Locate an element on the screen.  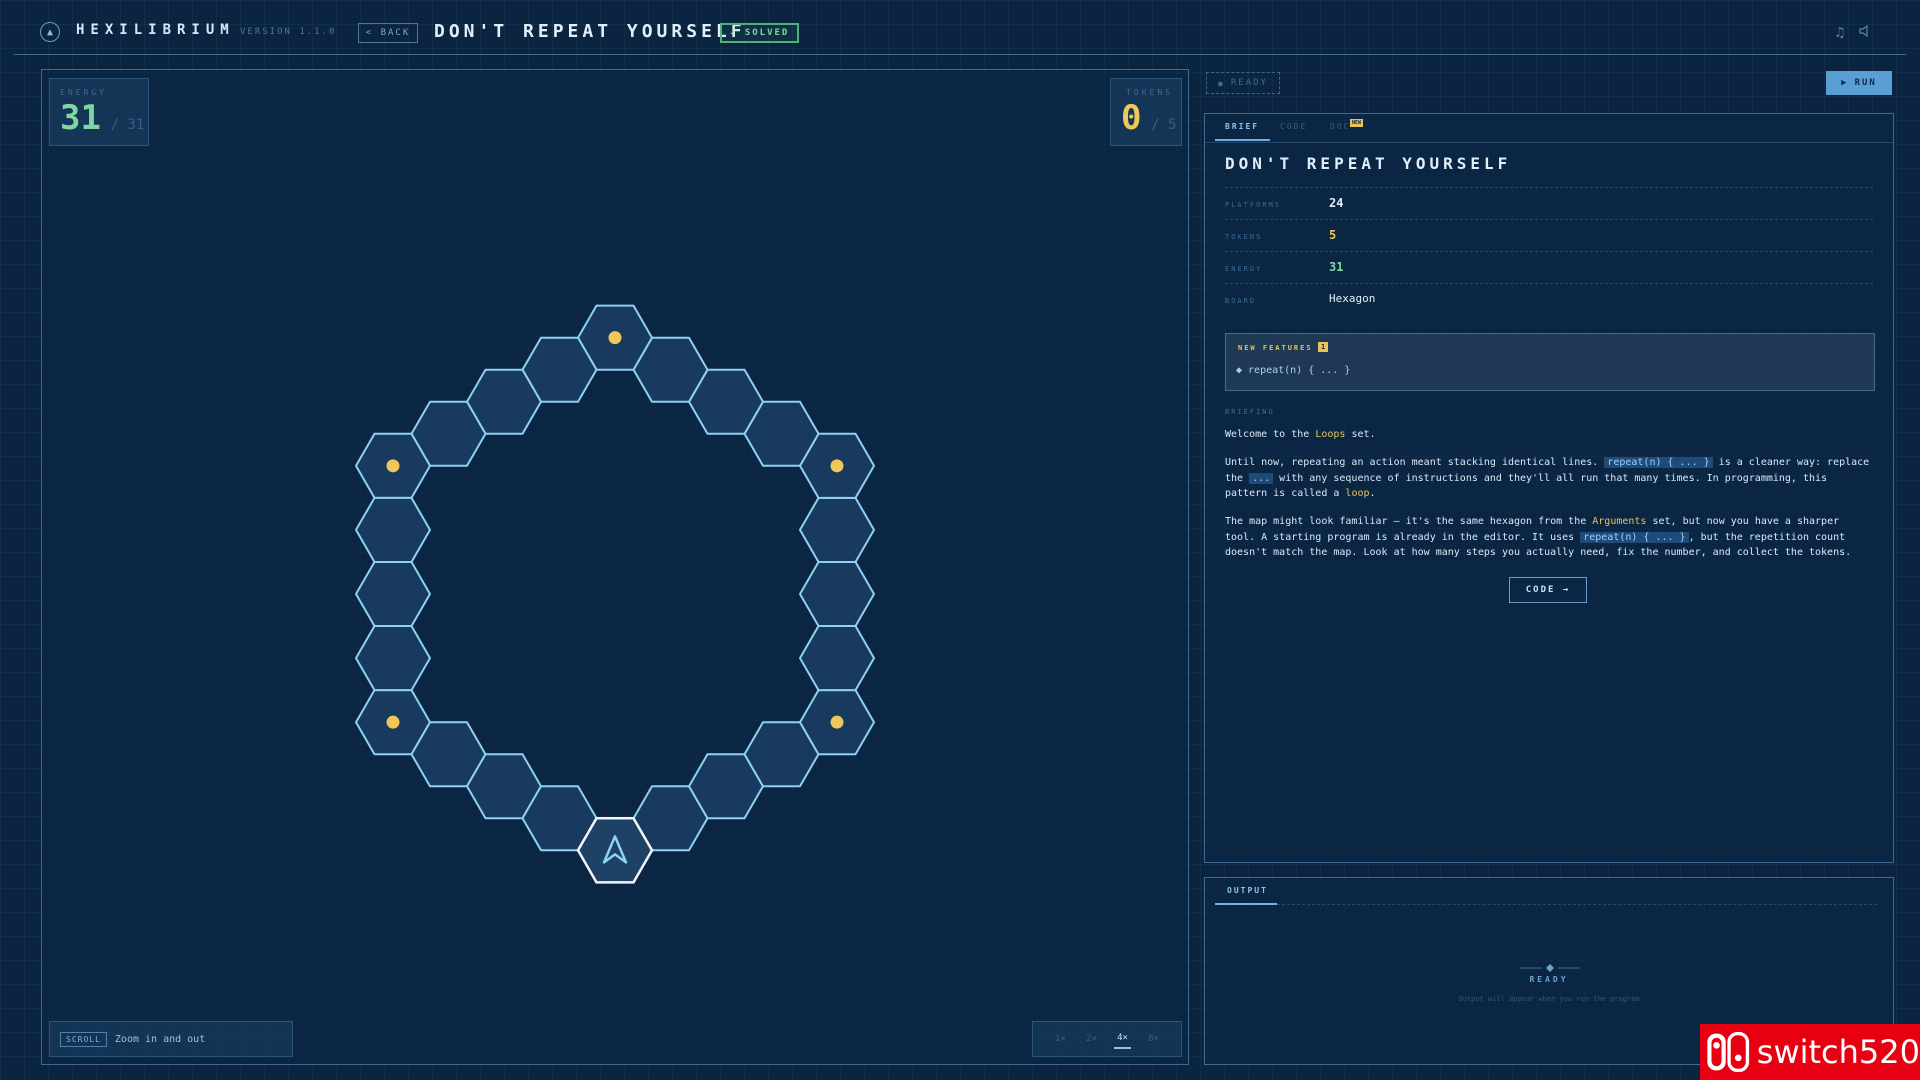
run-button: ▶ RUN is located at coordinates (1859, 83).